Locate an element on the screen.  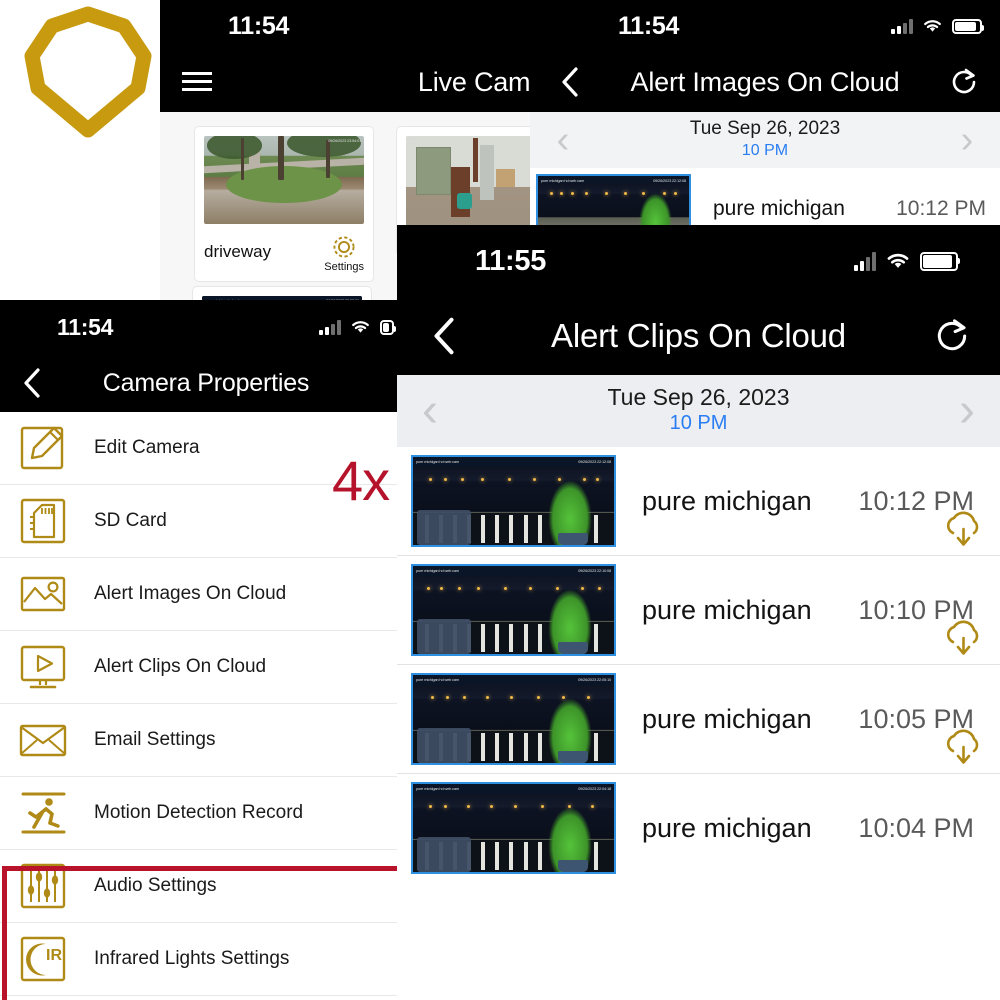
shield-pin-logo is located at coordinates (88, 72).